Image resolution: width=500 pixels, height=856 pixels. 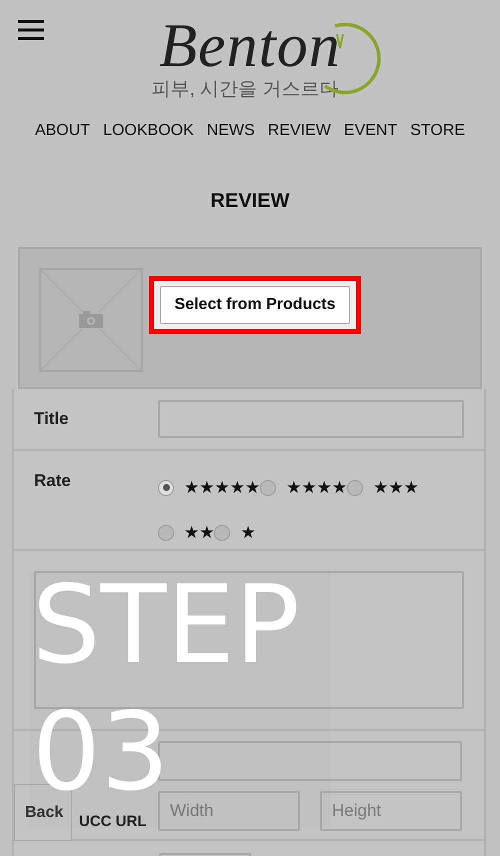 What do you see at coordinates (438, 131) in the screenshot?
I see `nav-link: STORE` at bounding box center [438, 131].